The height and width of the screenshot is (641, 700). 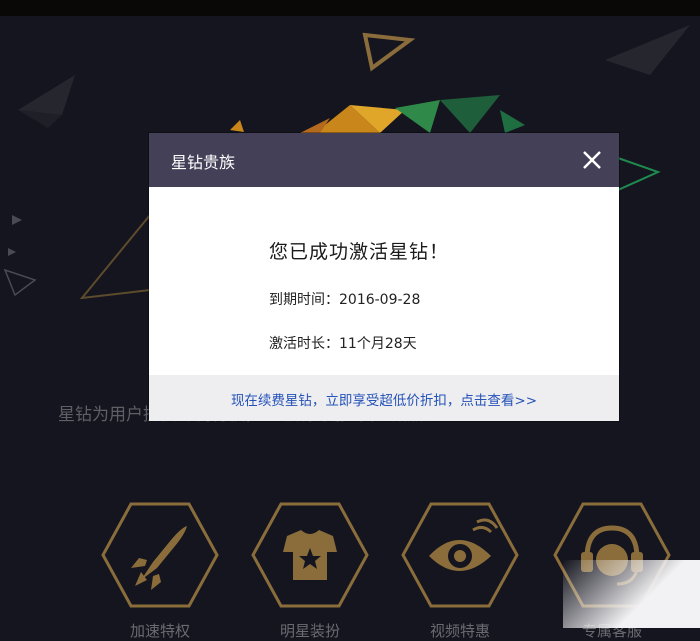 I want to click on expiry-value: 2016-09-28, so click(x=380, y=300).